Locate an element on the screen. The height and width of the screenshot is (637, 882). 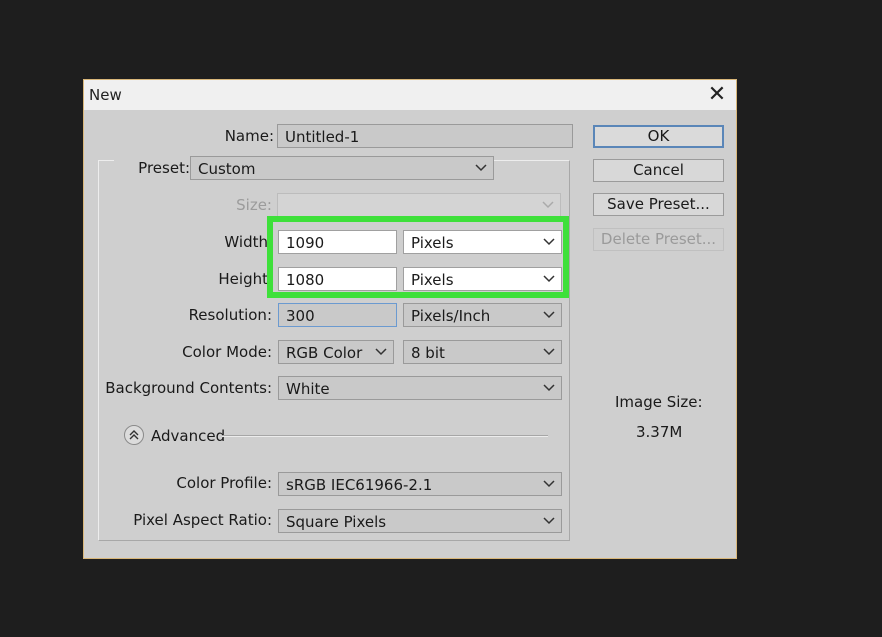
size-select is located at coordinates (419, 205).